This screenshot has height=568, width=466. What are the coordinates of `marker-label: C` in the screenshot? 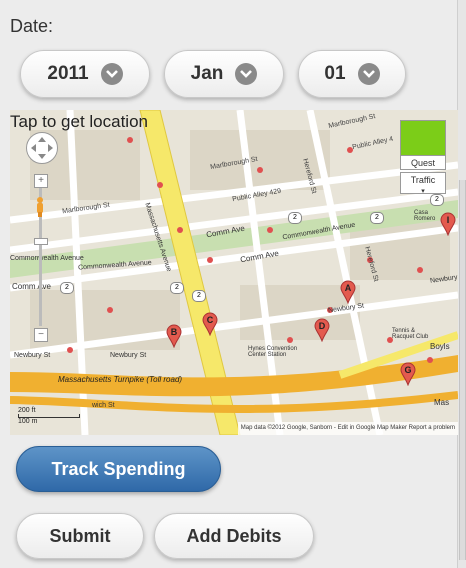 It's located at (210, 320).